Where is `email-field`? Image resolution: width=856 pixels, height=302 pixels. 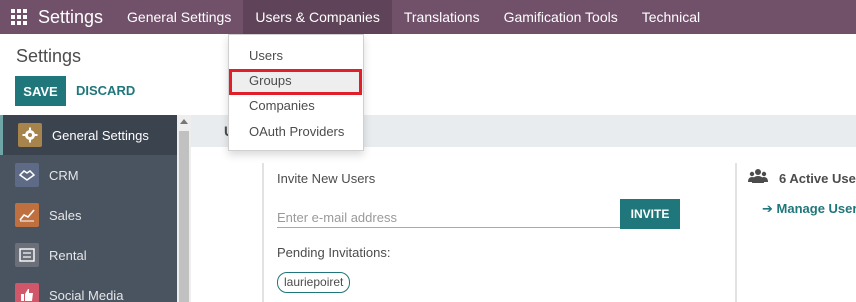
email-field is located at coordinates (448, 214).